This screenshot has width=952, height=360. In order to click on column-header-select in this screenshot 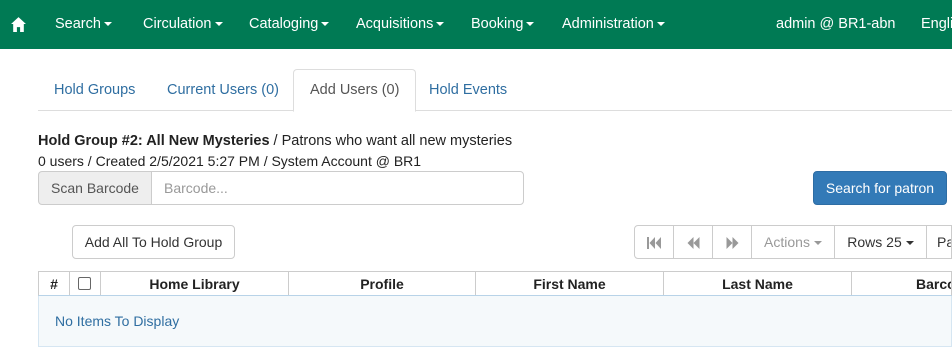, I will do `click(85, 283)`.